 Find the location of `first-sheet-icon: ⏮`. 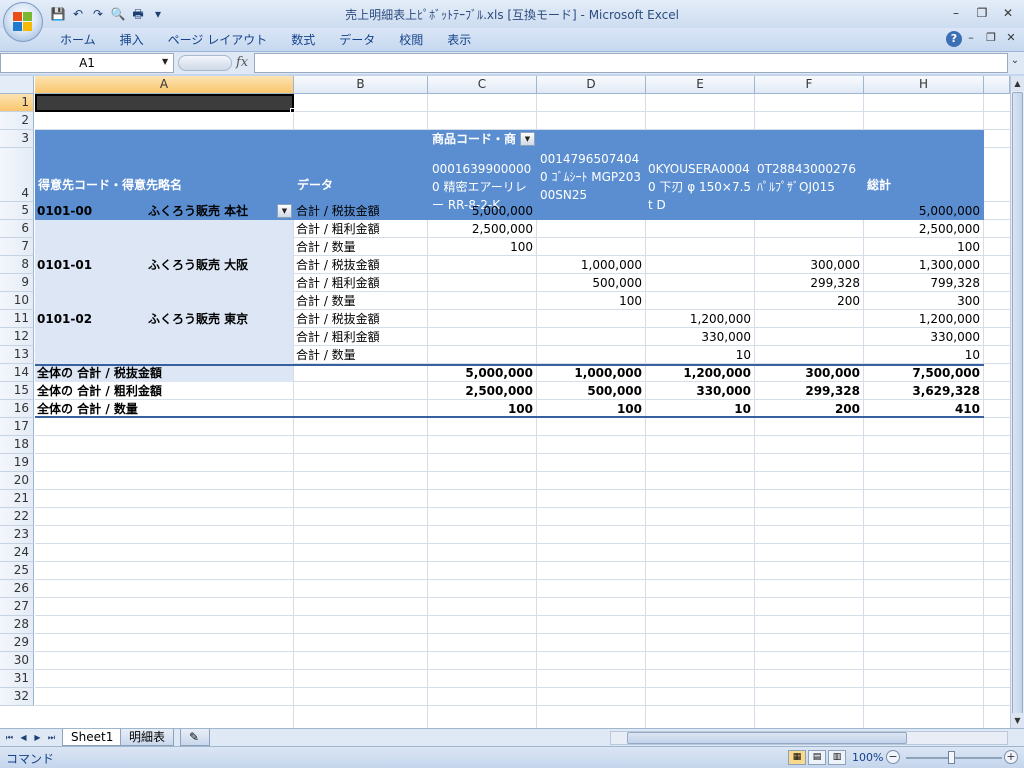

first-sheet-icon: ⏮ is located at coordinates (9, 737).